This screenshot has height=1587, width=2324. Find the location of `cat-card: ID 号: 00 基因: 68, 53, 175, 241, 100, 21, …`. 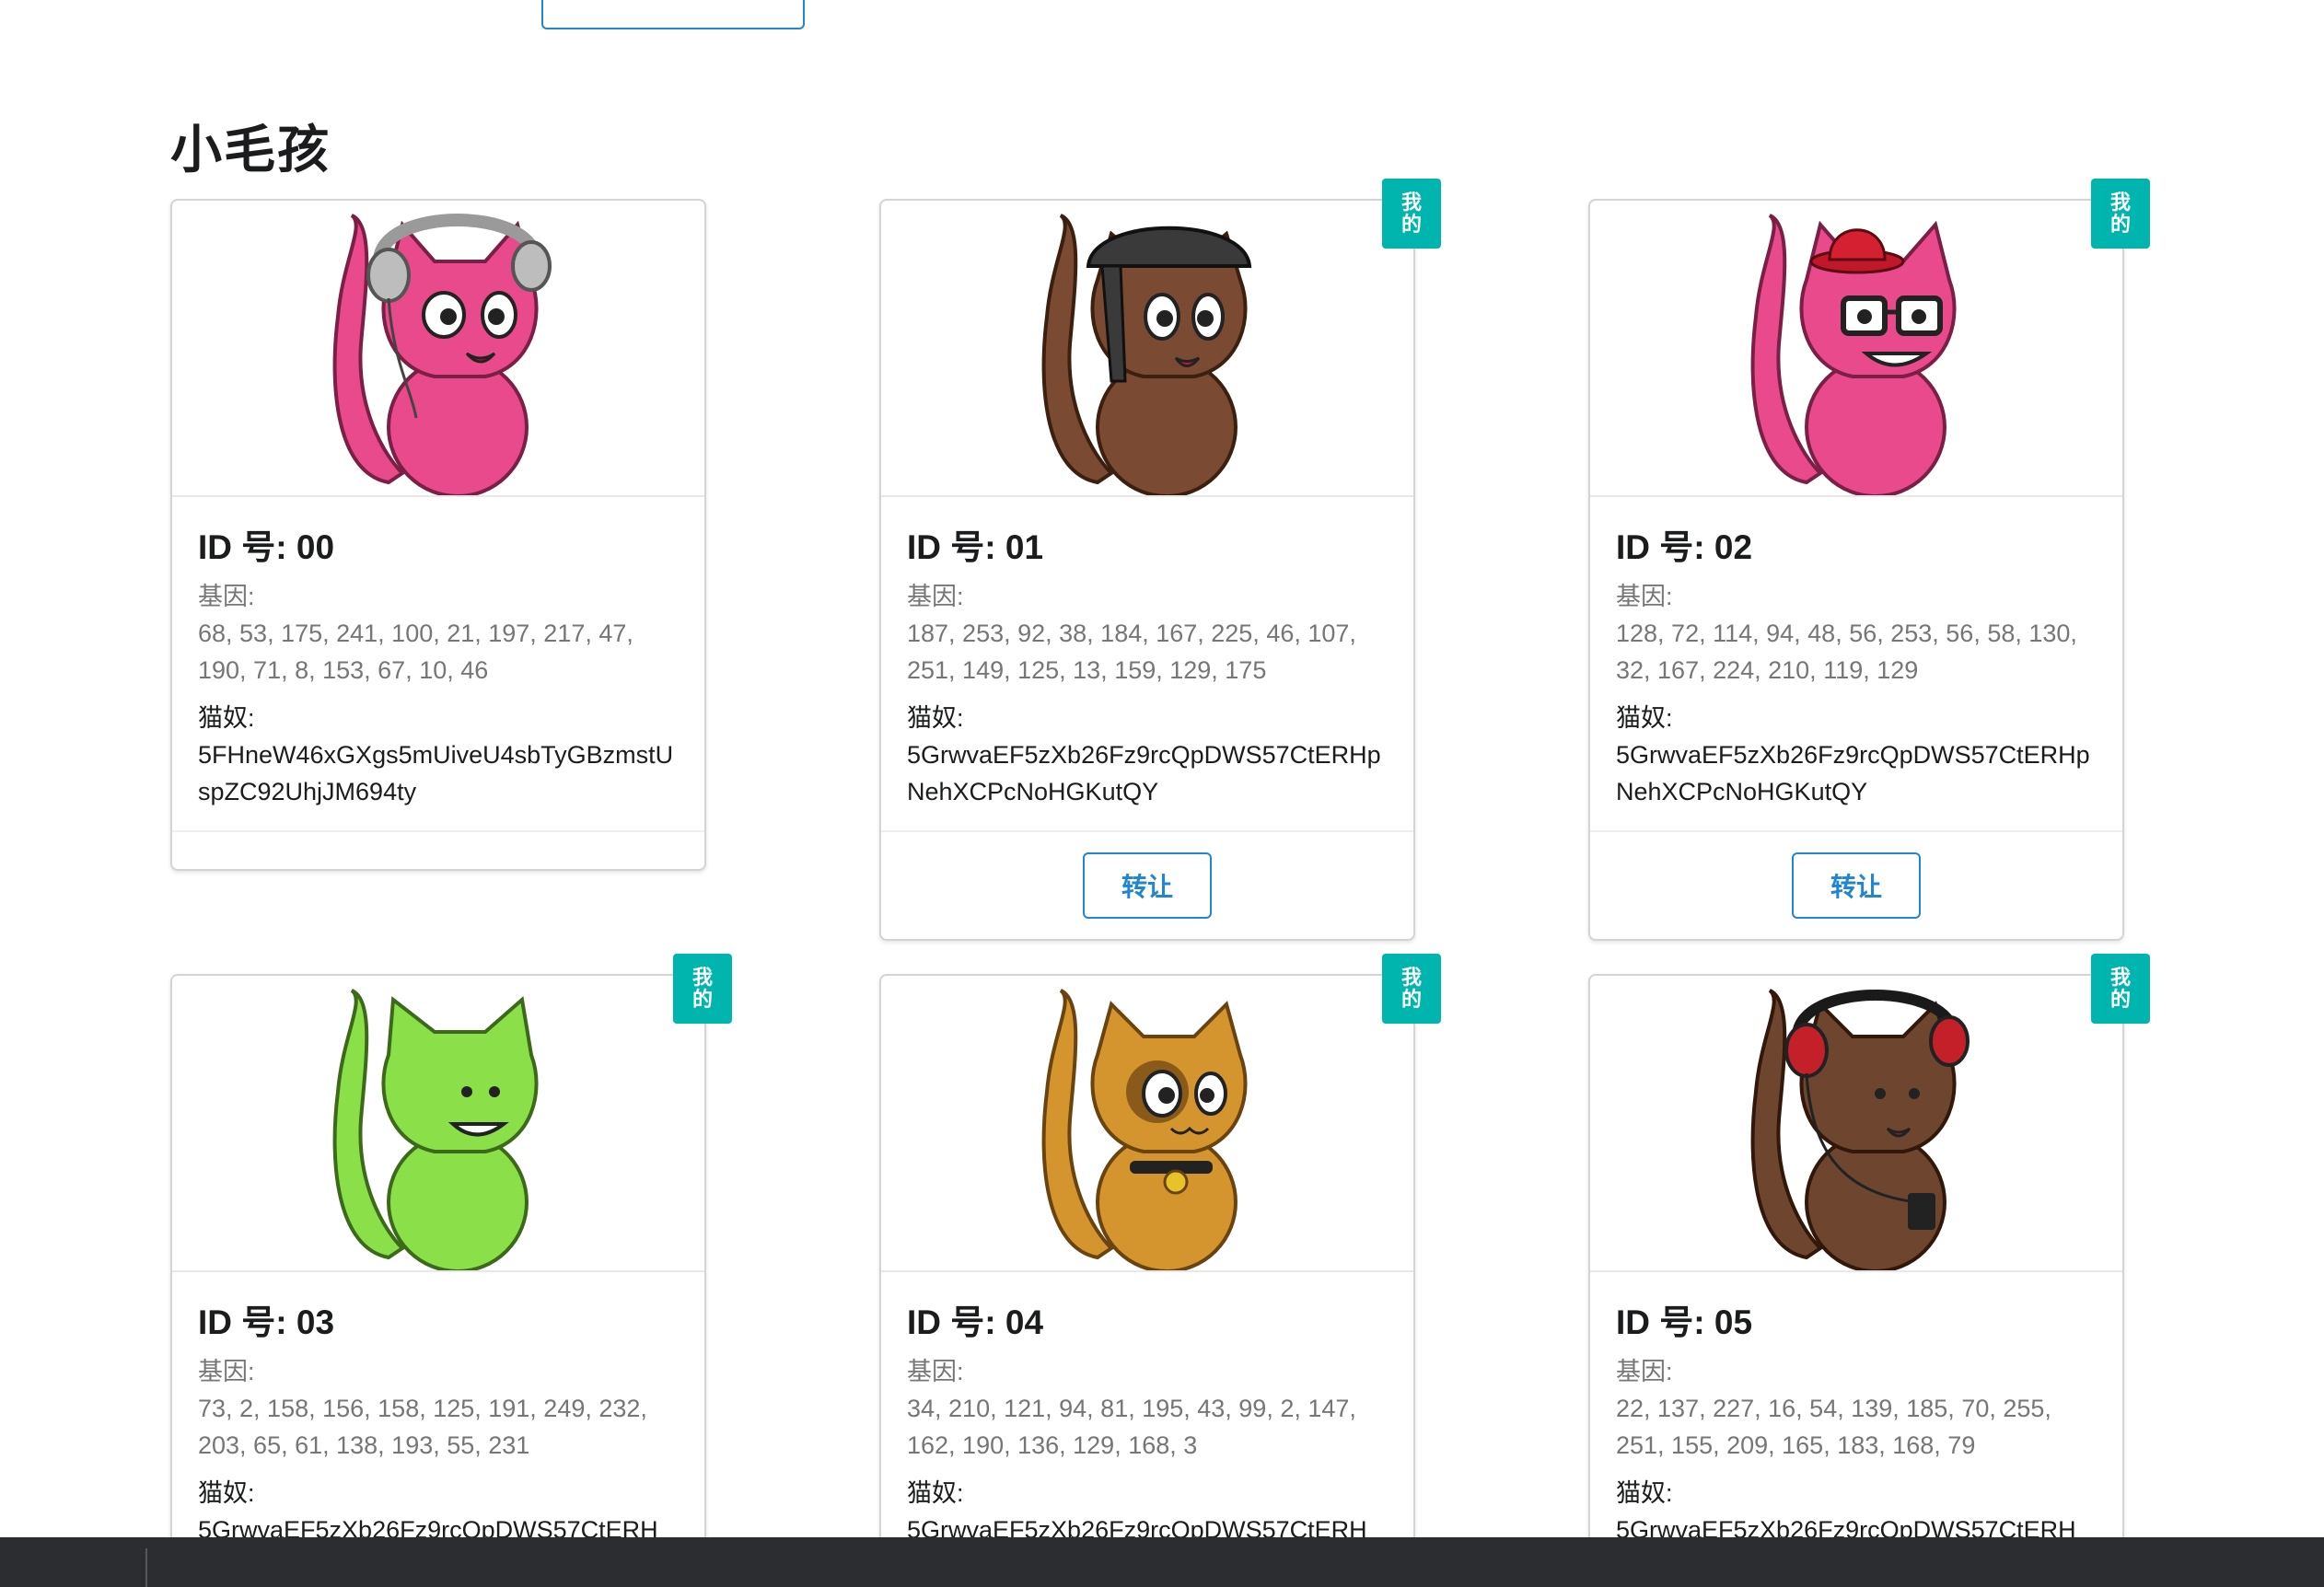

cat-card: ID 号: 00 基因: 68, 53, 175, 241, 100, 21, … is located at coordinates (438, 535).